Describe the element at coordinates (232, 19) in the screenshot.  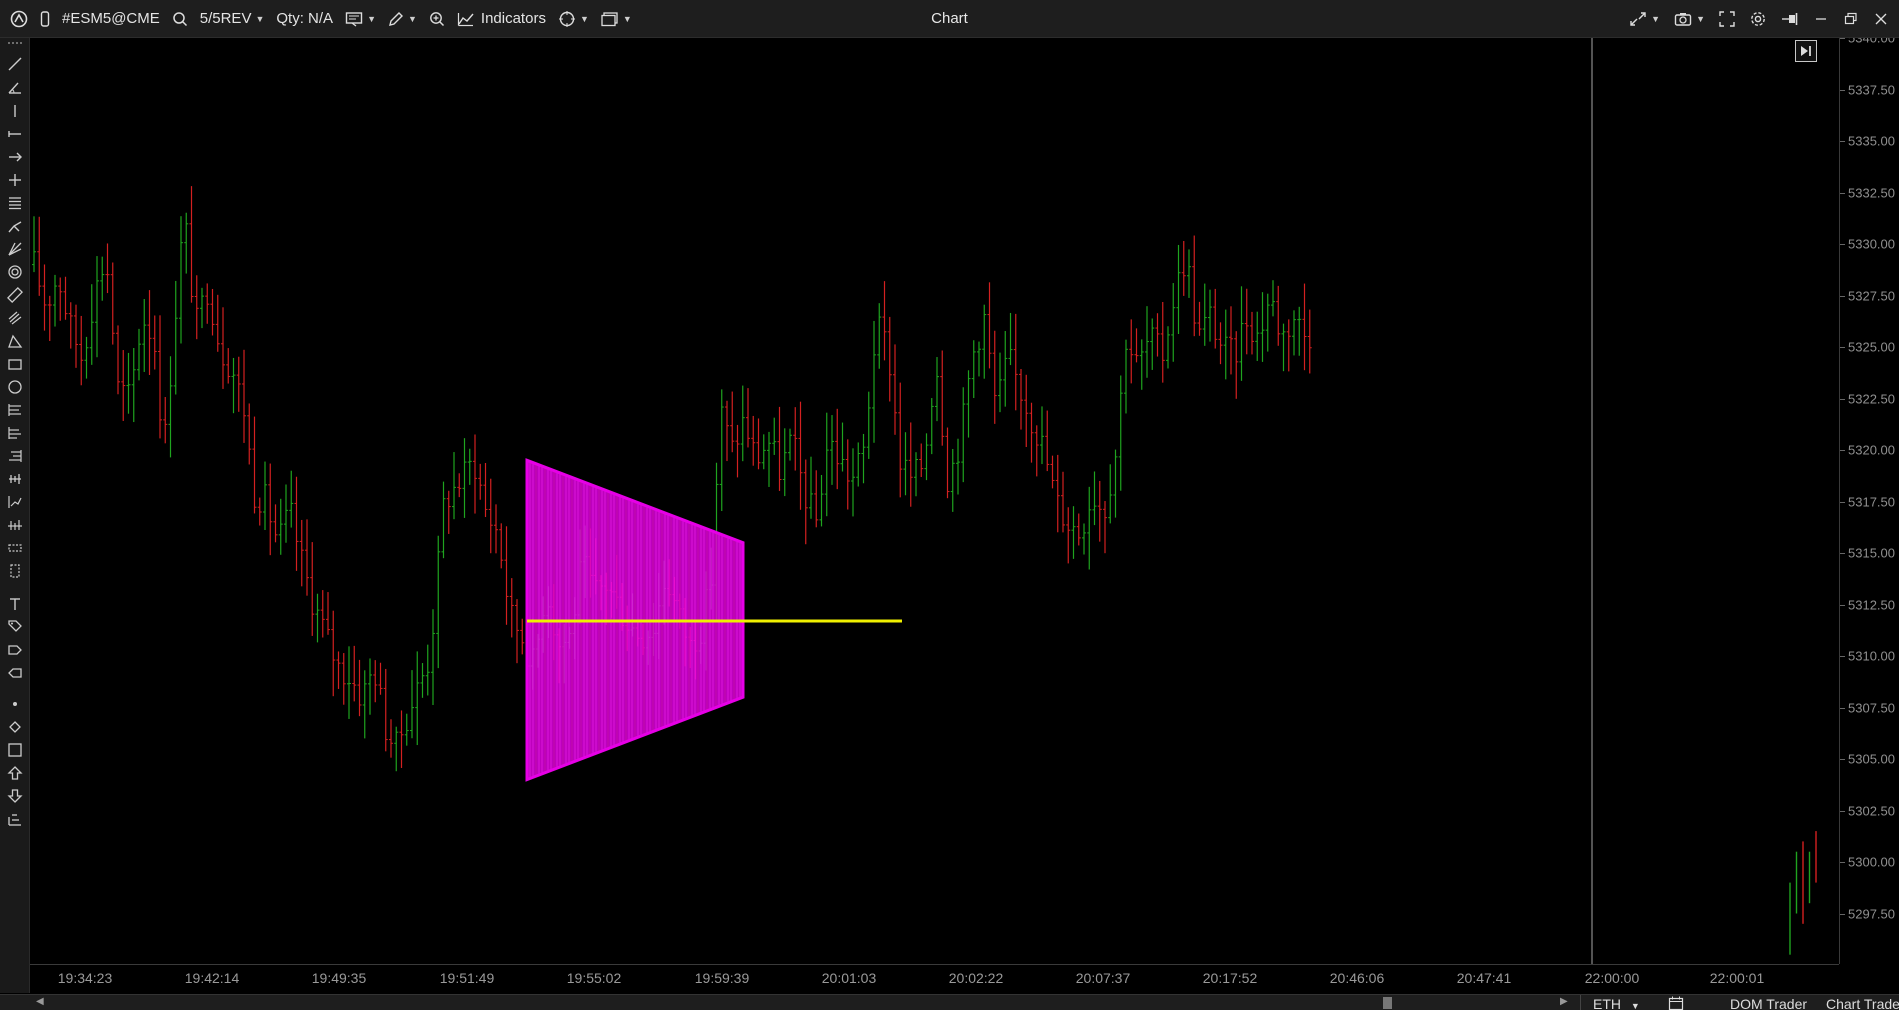
I see `bar-type-selector: 5/5REV ▼` at that location.